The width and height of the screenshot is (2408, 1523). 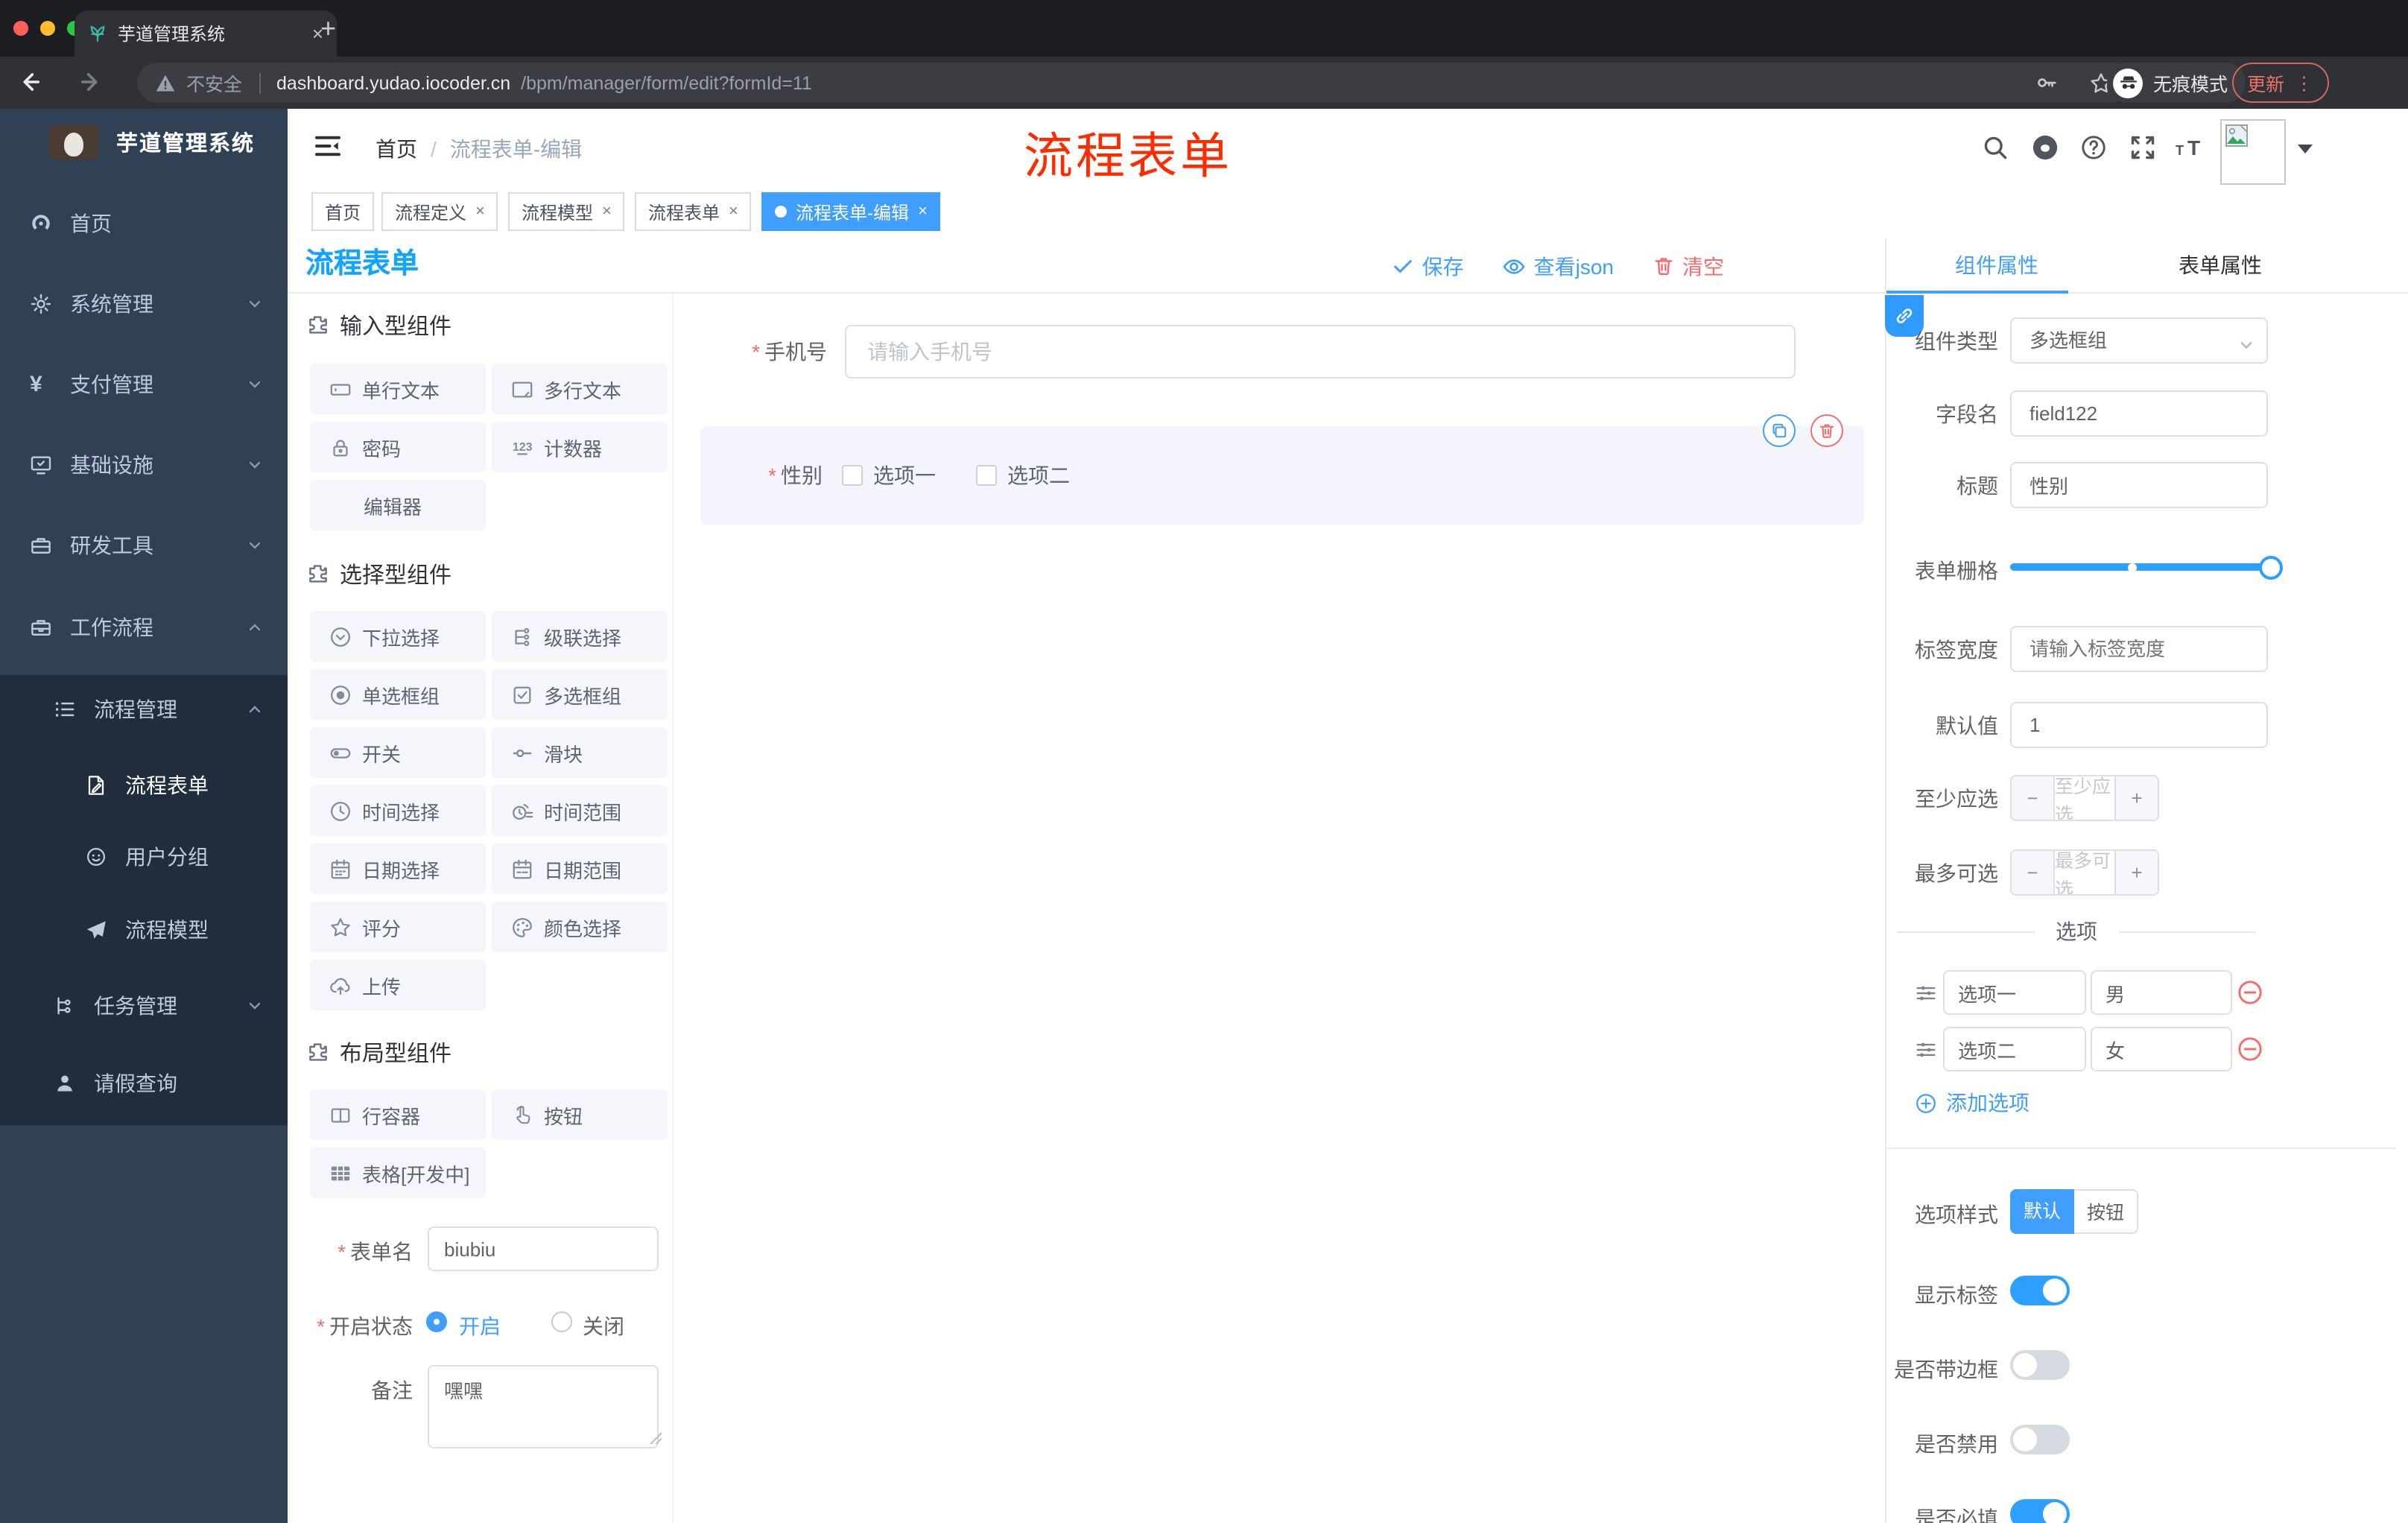 I want to click on sidebar-item-process-model: 流程模型, so click(x=144, y=930).